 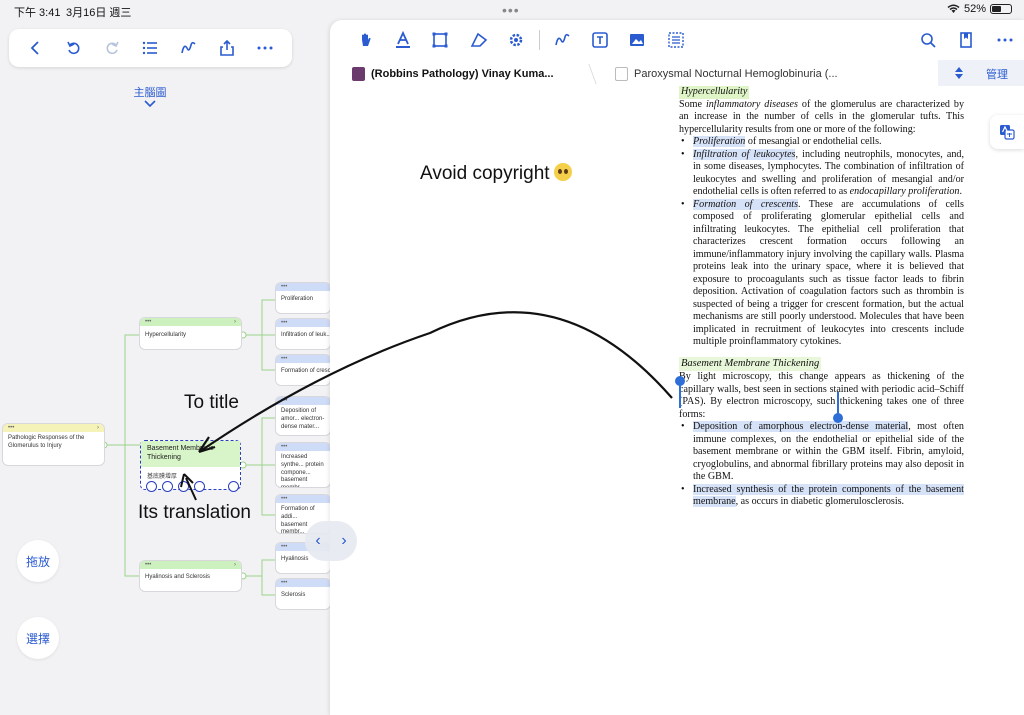 I want to click on battery-icon, so click(x=1001, y=9).